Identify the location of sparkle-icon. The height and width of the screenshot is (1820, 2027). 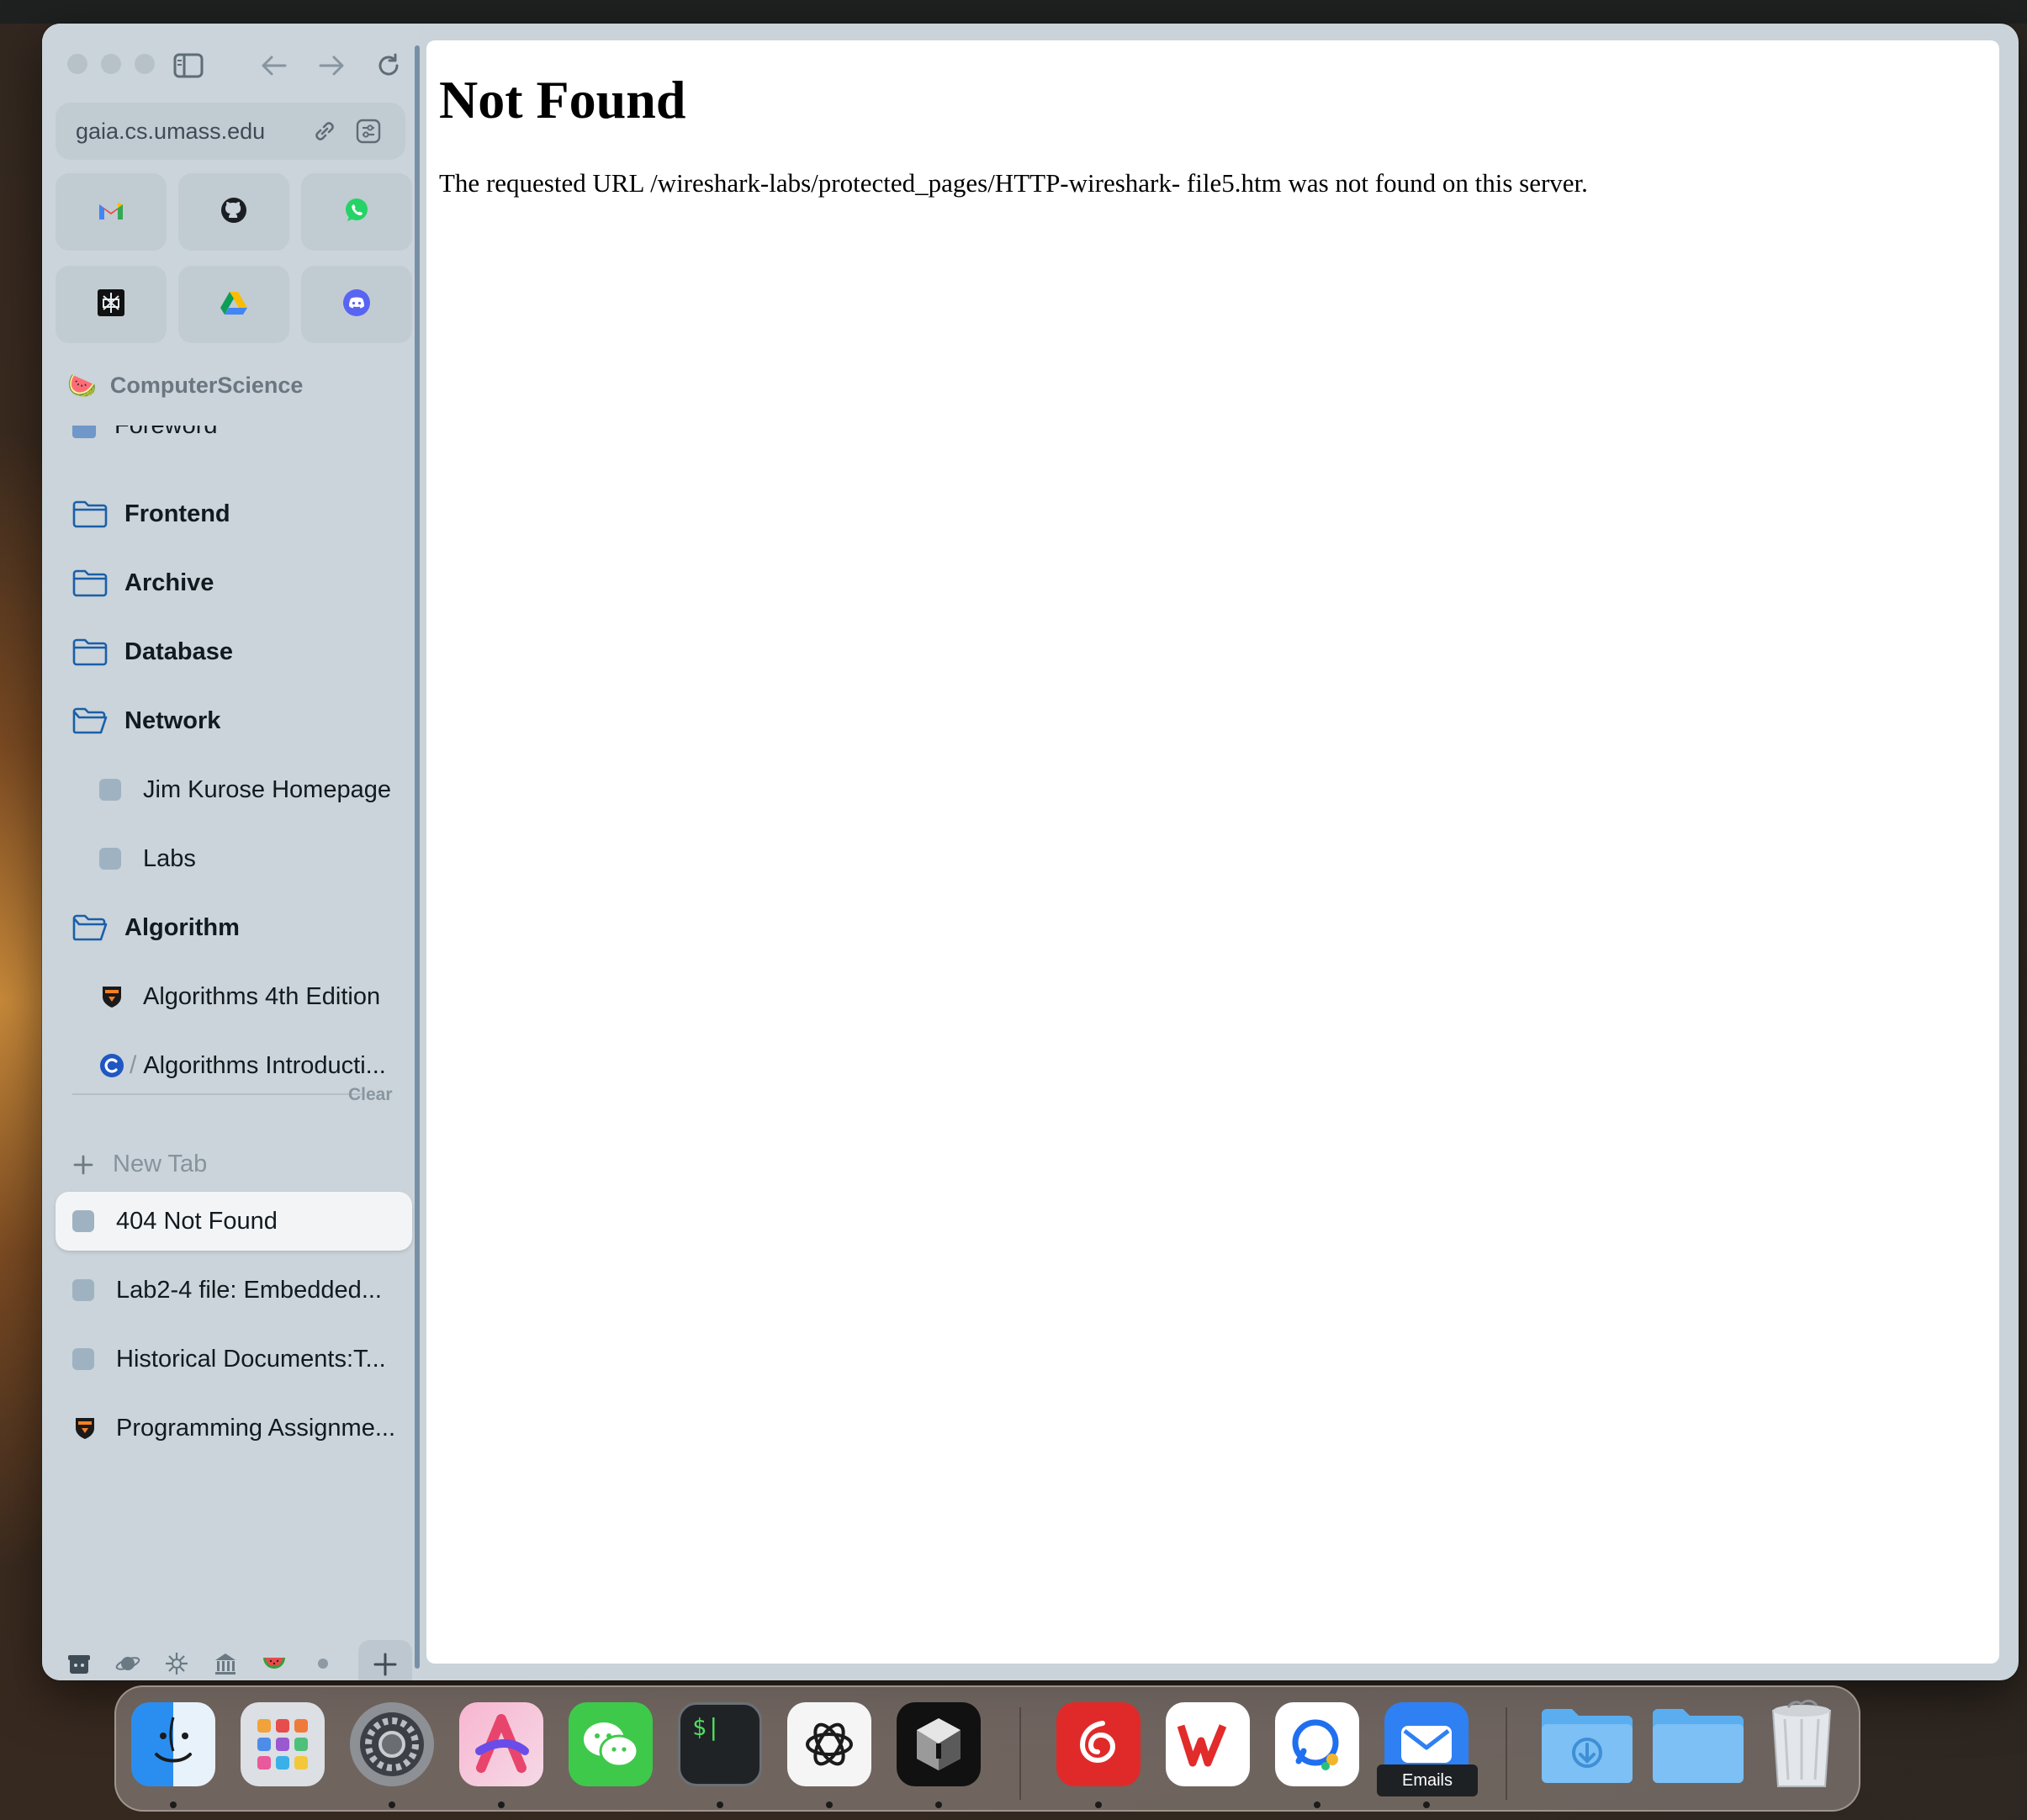
(177, 1661).